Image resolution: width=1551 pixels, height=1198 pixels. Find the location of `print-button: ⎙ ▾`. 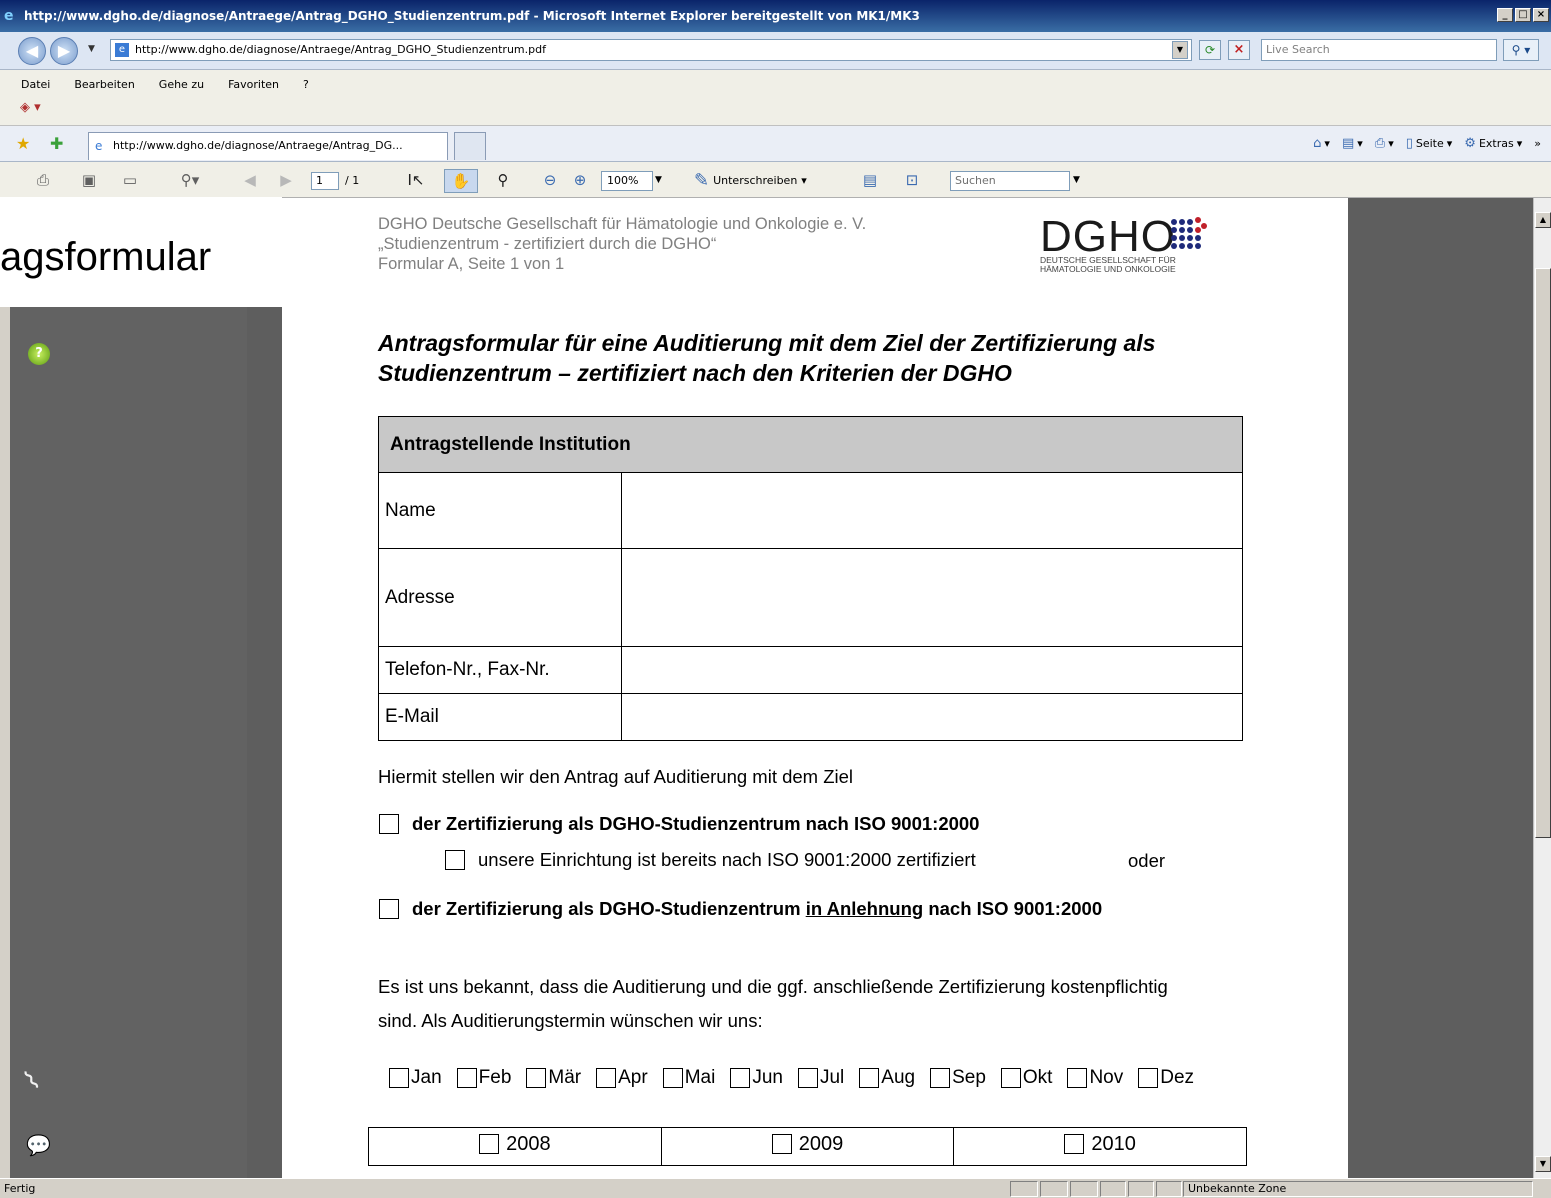

print-button: ⎙ ▾ is located at coordinates (1384, 143).